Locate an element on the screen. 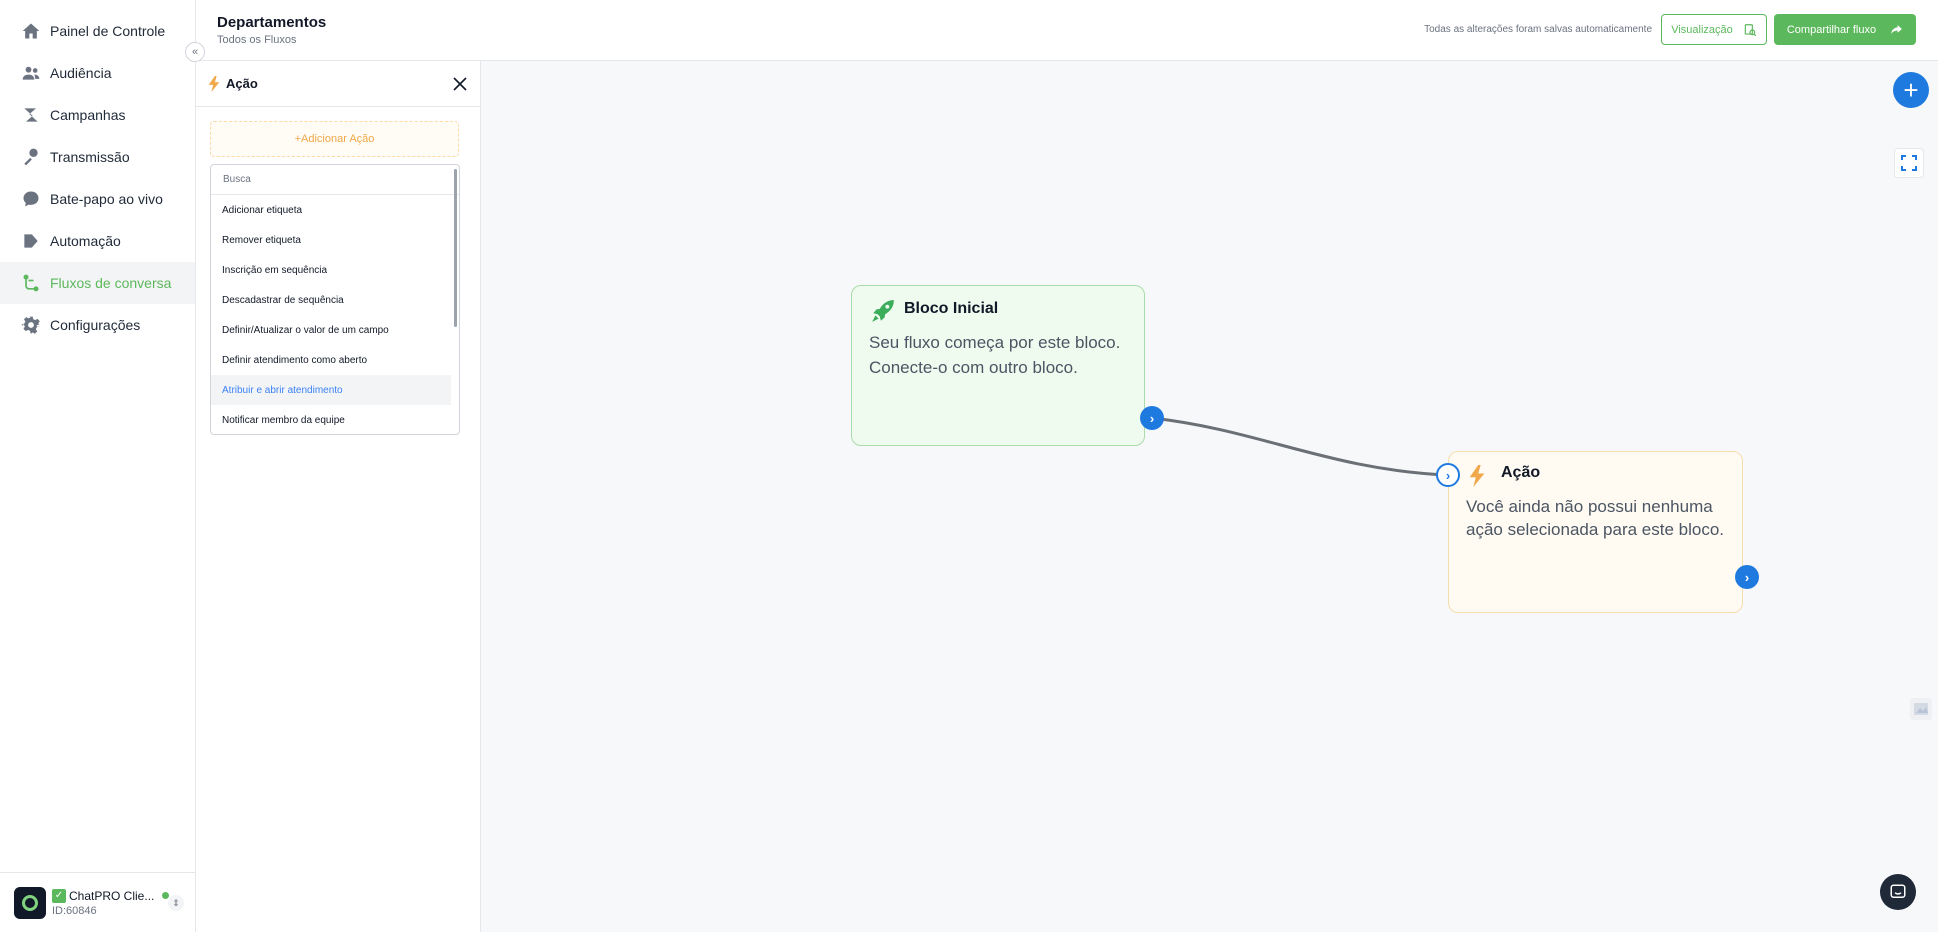 This screenshot has height=932, width=1938. option-descadastrar-de-sequencia: Descadastrar de sequência is located at coordinates (331, 300).